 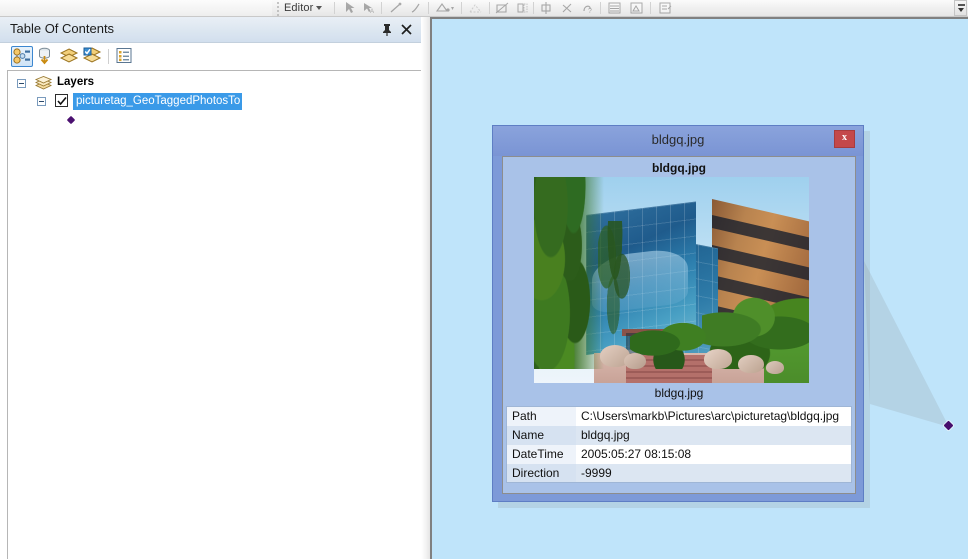 I want to click on attribute-value: -9999, so click(x=714, y=473).